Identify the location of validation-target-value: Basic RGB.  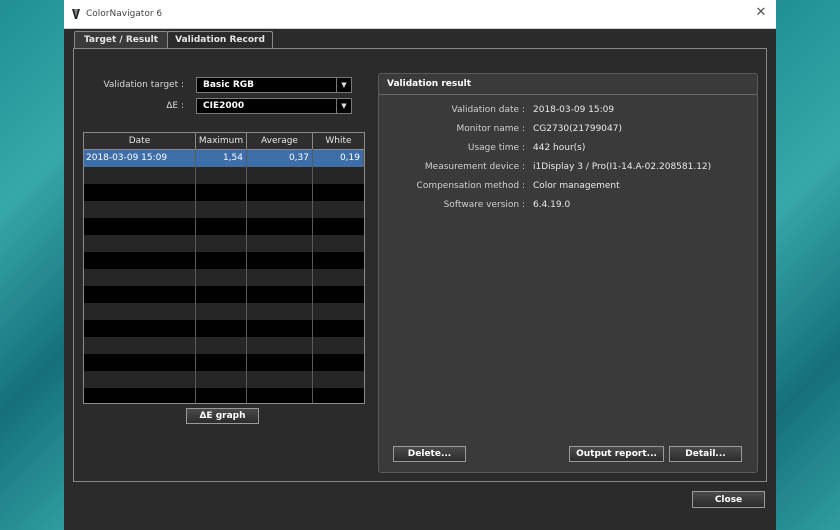
(229, 85).